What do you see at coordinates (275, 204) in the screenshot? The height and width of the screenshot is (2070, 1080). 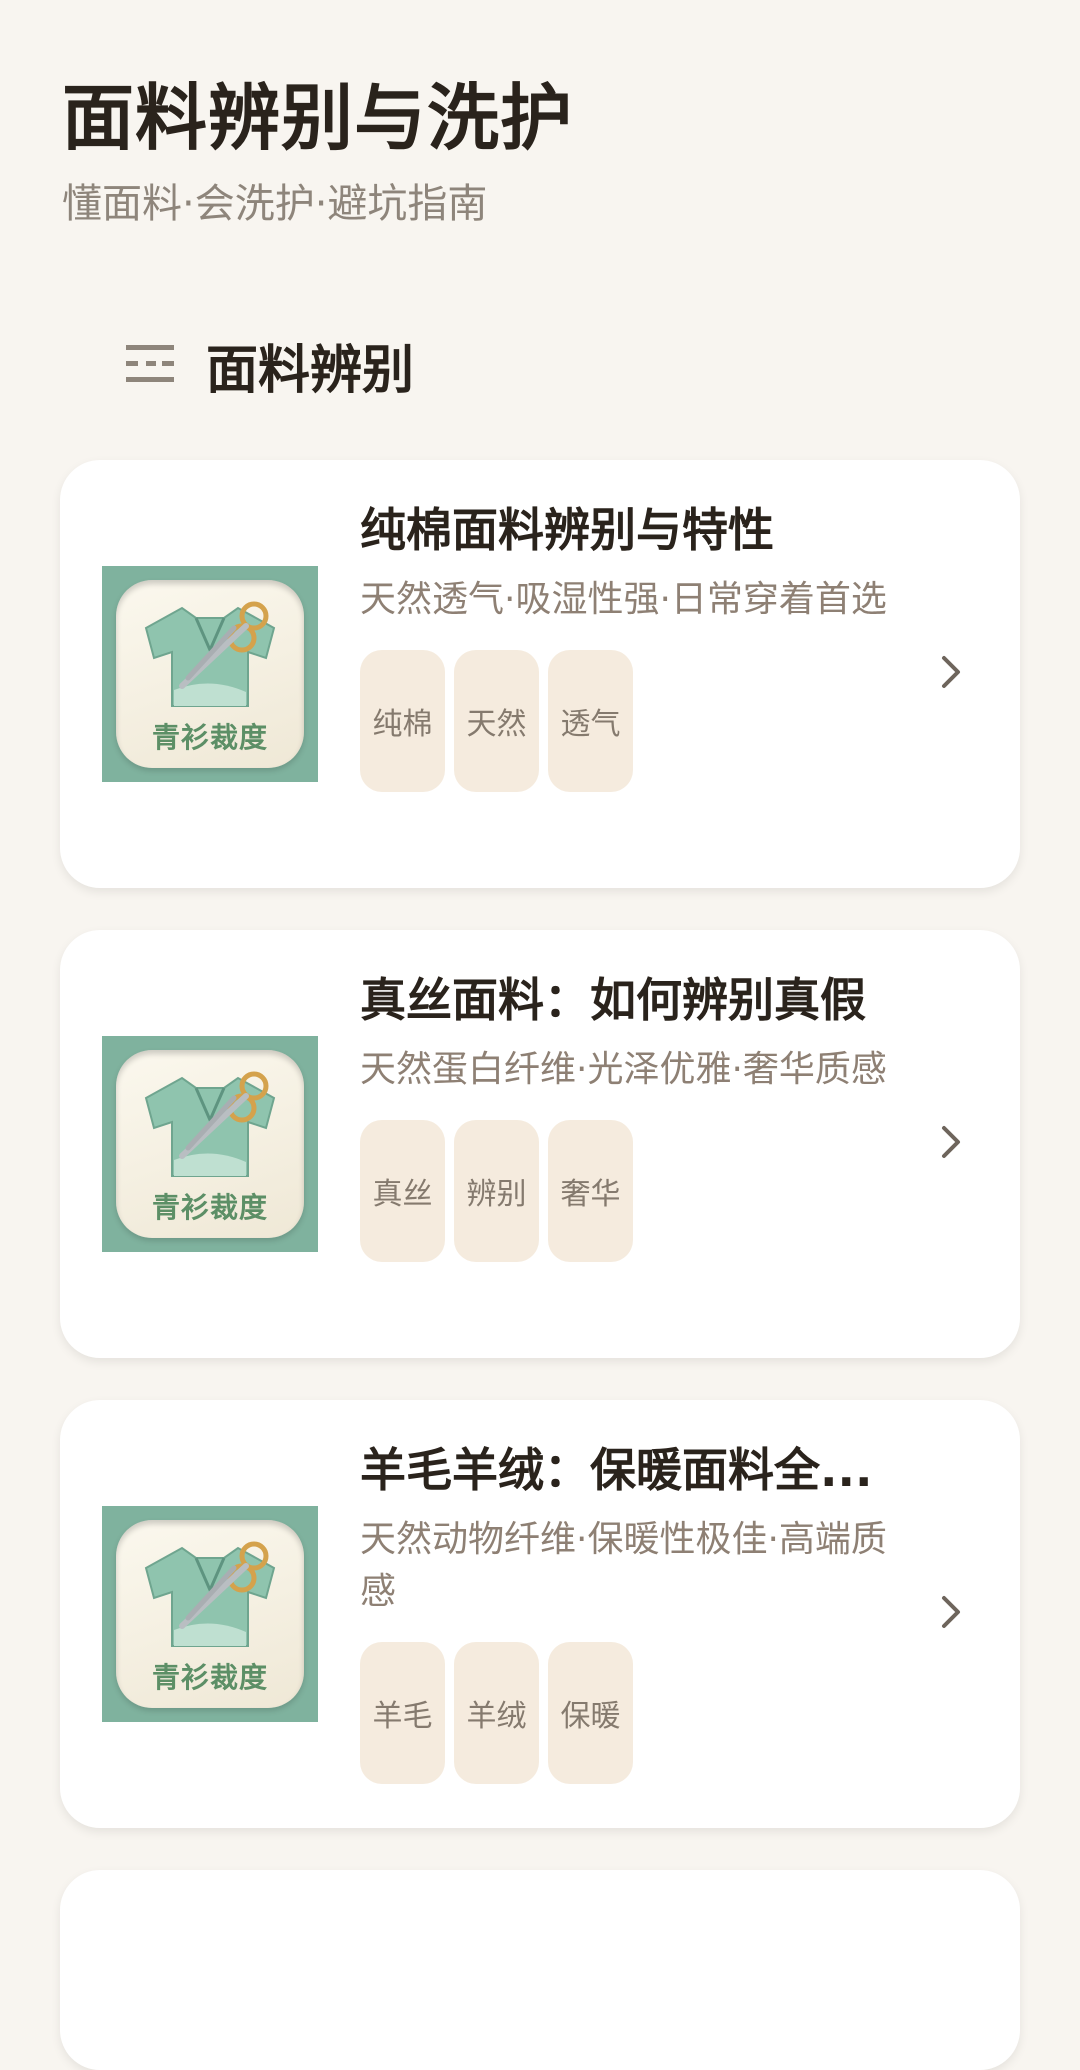 I see `page-subtitle: 懂面料·会洗护·避坑指南` at bounding box center [275, 204].